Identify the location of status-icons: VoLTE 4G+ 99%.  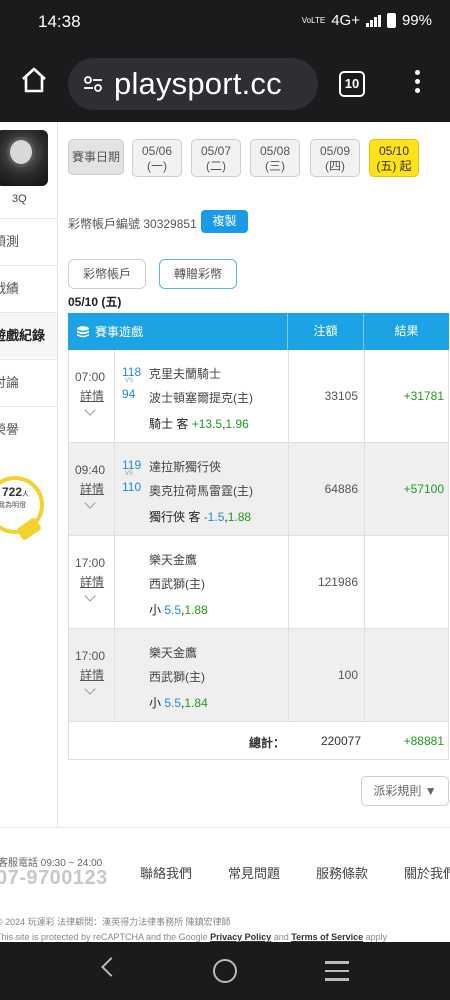
(367, 20).